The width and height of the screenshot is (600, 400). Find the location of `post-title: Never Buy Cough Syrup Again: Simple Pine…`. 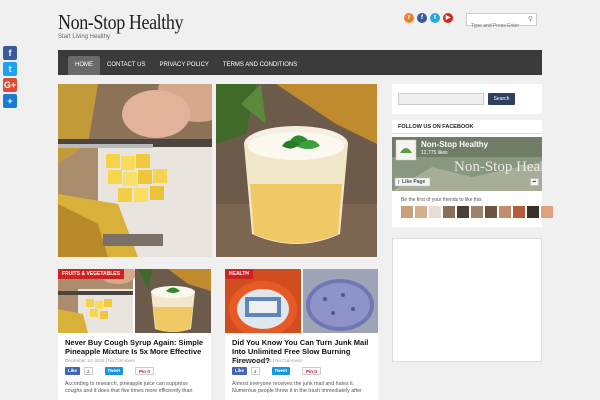

post-title: Never Buy Cough Syrup Again: Simple Pine… is located at coordinates (135, 347).